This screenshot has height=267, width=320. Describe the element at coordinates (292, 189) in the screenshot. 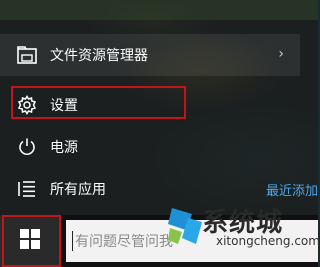

I see `recently-added-link: 最近添加` at that location.